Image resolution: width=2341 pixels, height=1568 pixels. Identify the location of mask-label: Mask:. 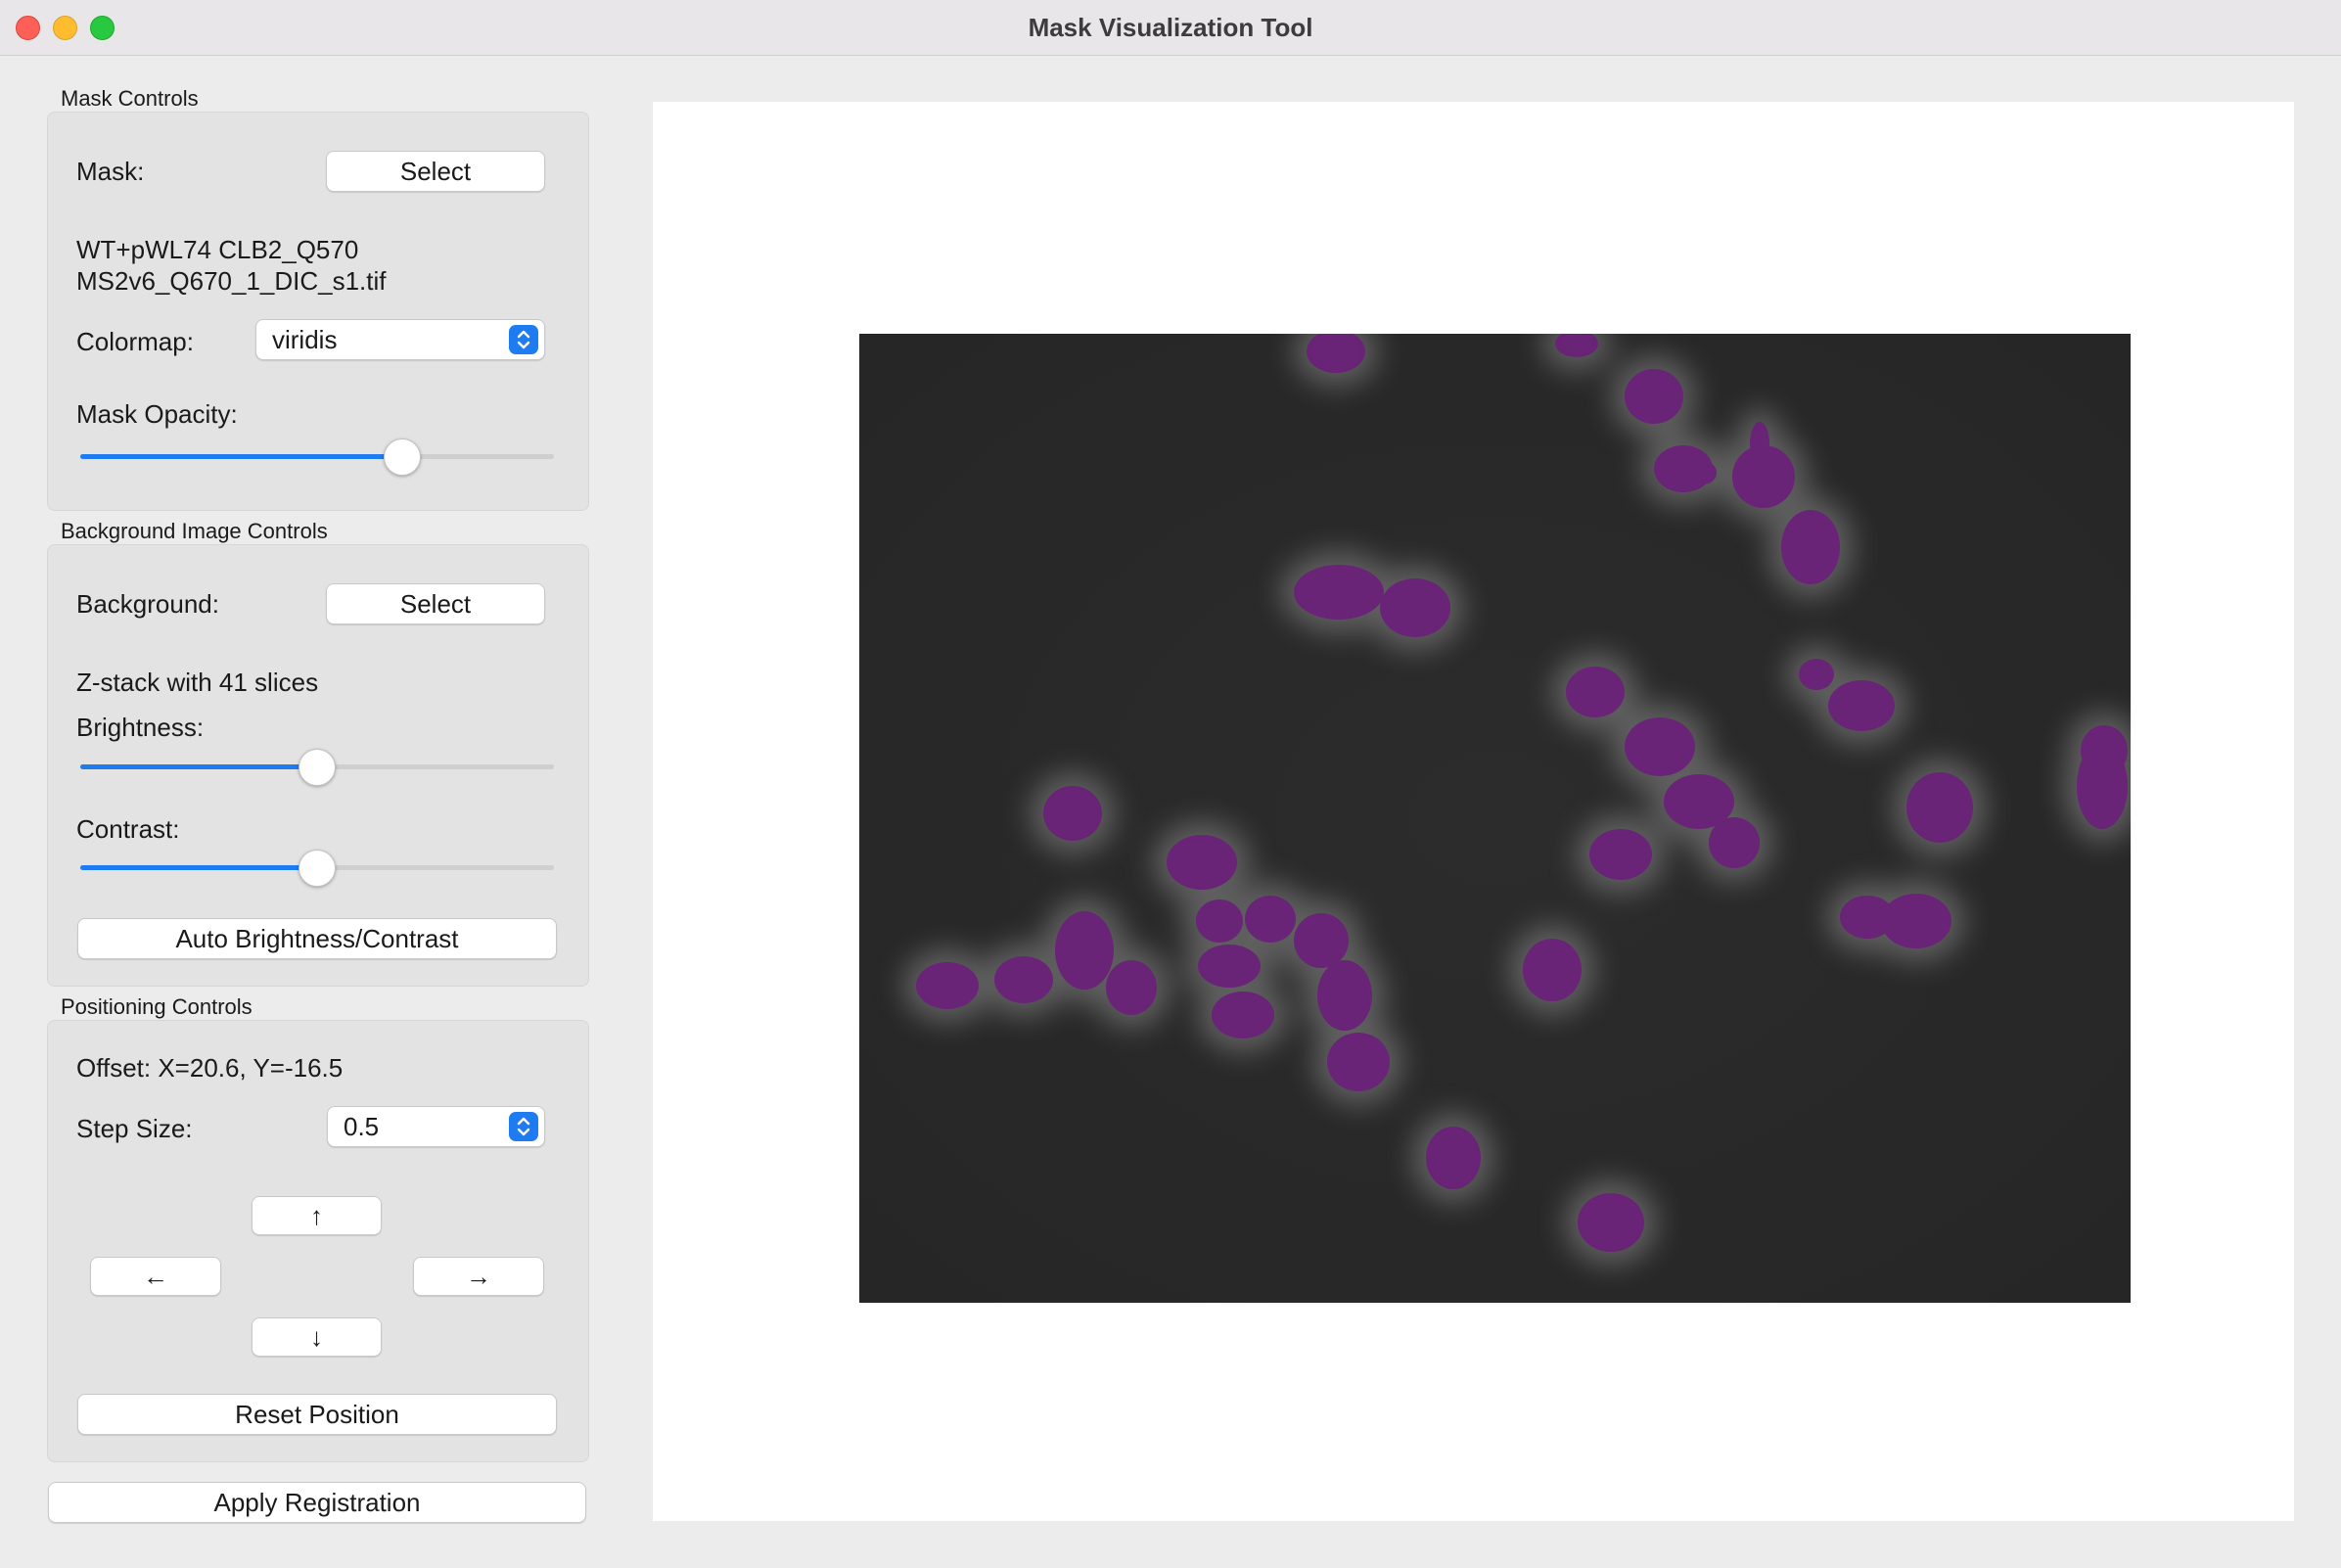
(111, 171).